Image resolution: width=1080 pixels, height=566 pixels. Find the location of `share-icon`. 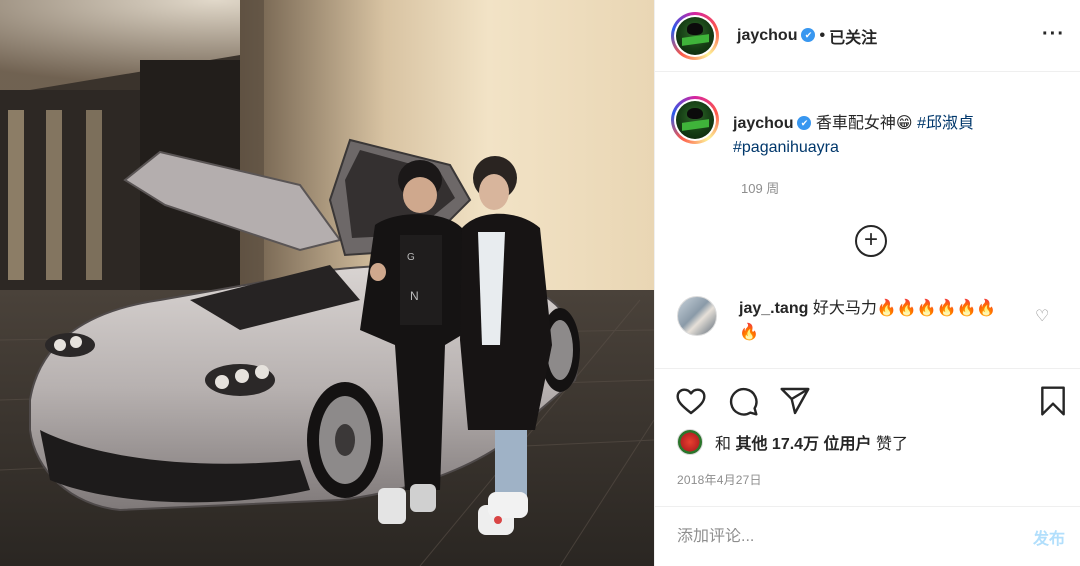

share-icon is located at coordinates (795, 401).